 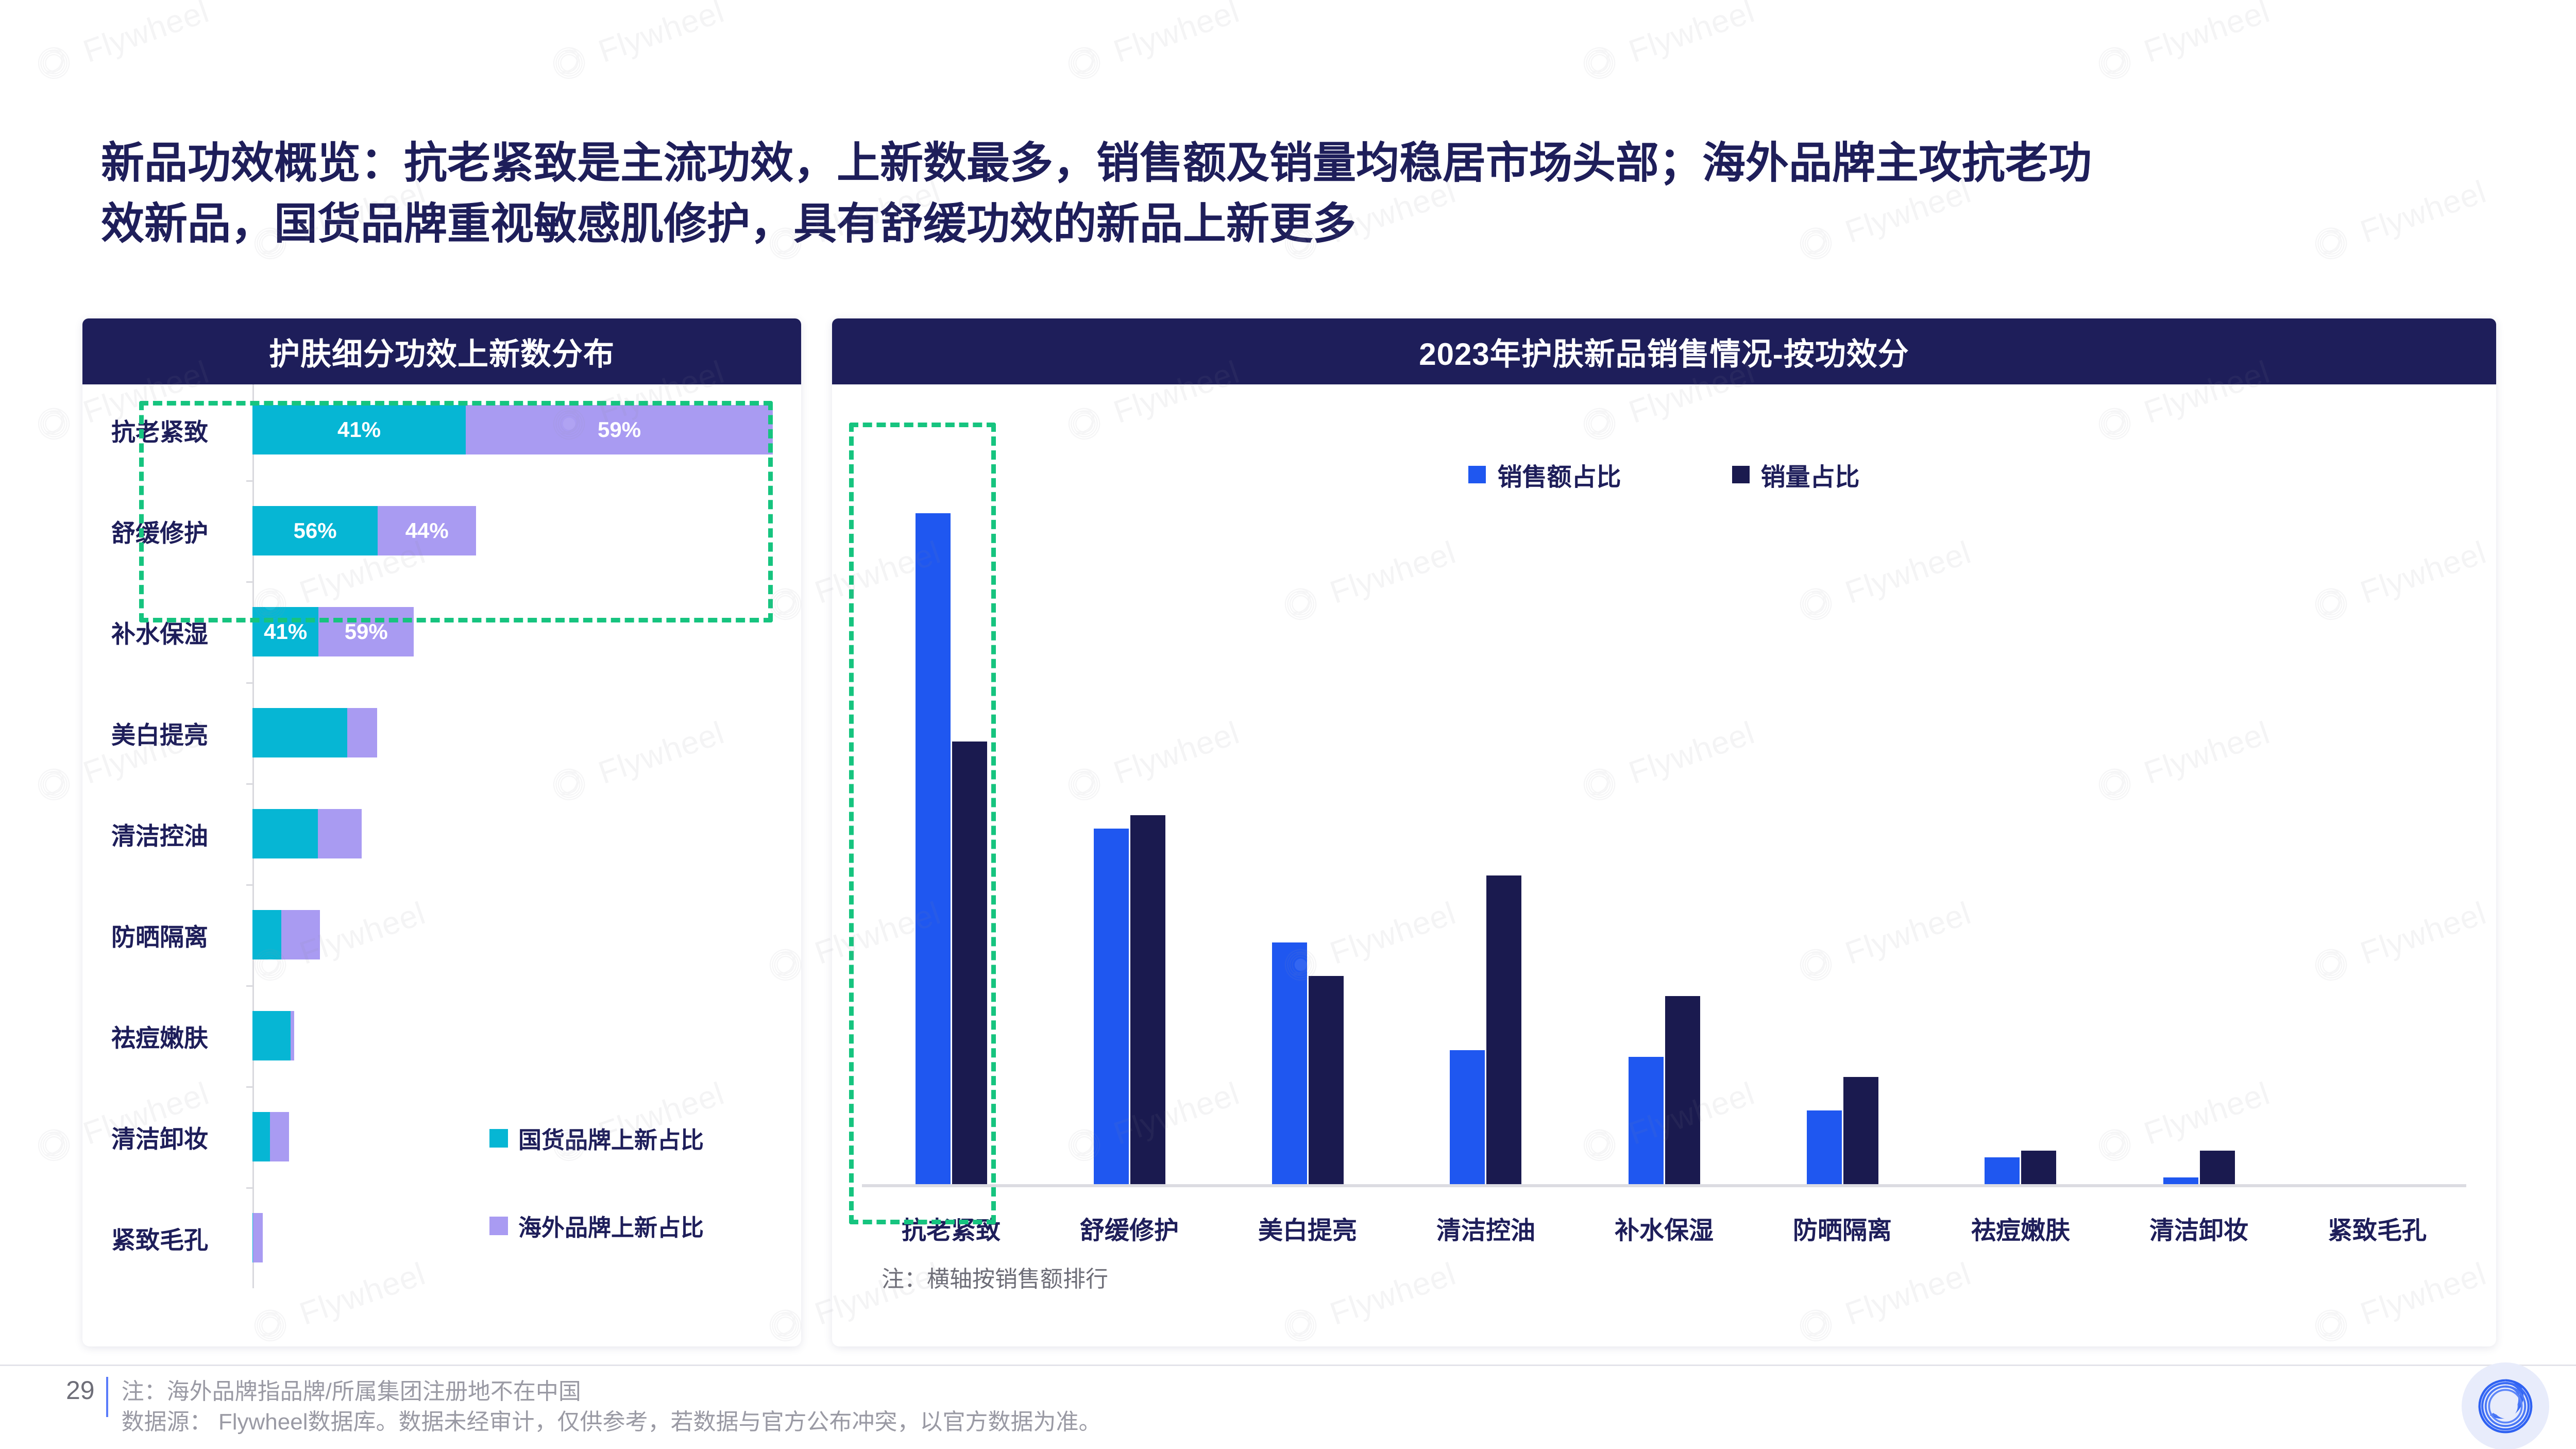 What do you see at coordinates (1664, 1230) in the screenshot?
I see `right-category-label: 补水保湿` at bounding box center [1664, 1230].